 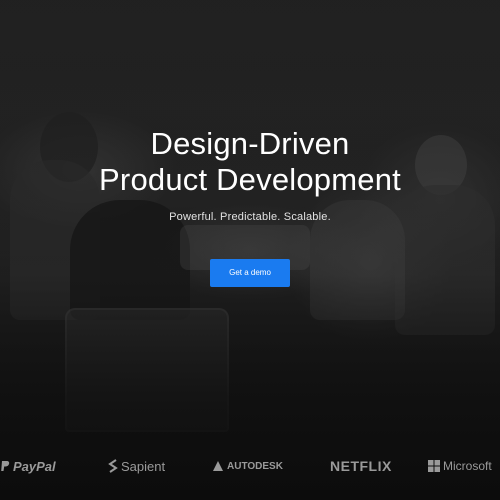 I want to click on autodesk-wordmark: AUTODESK, so click(x=255, y=466).